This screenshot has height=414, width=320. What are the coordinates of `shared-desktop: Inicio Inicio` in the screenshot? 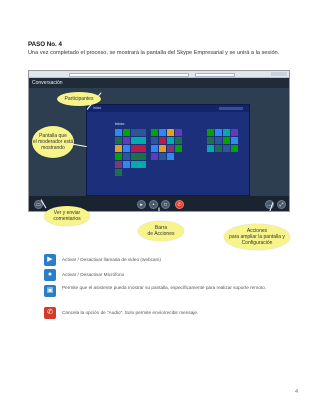 It's located at (168, 150).